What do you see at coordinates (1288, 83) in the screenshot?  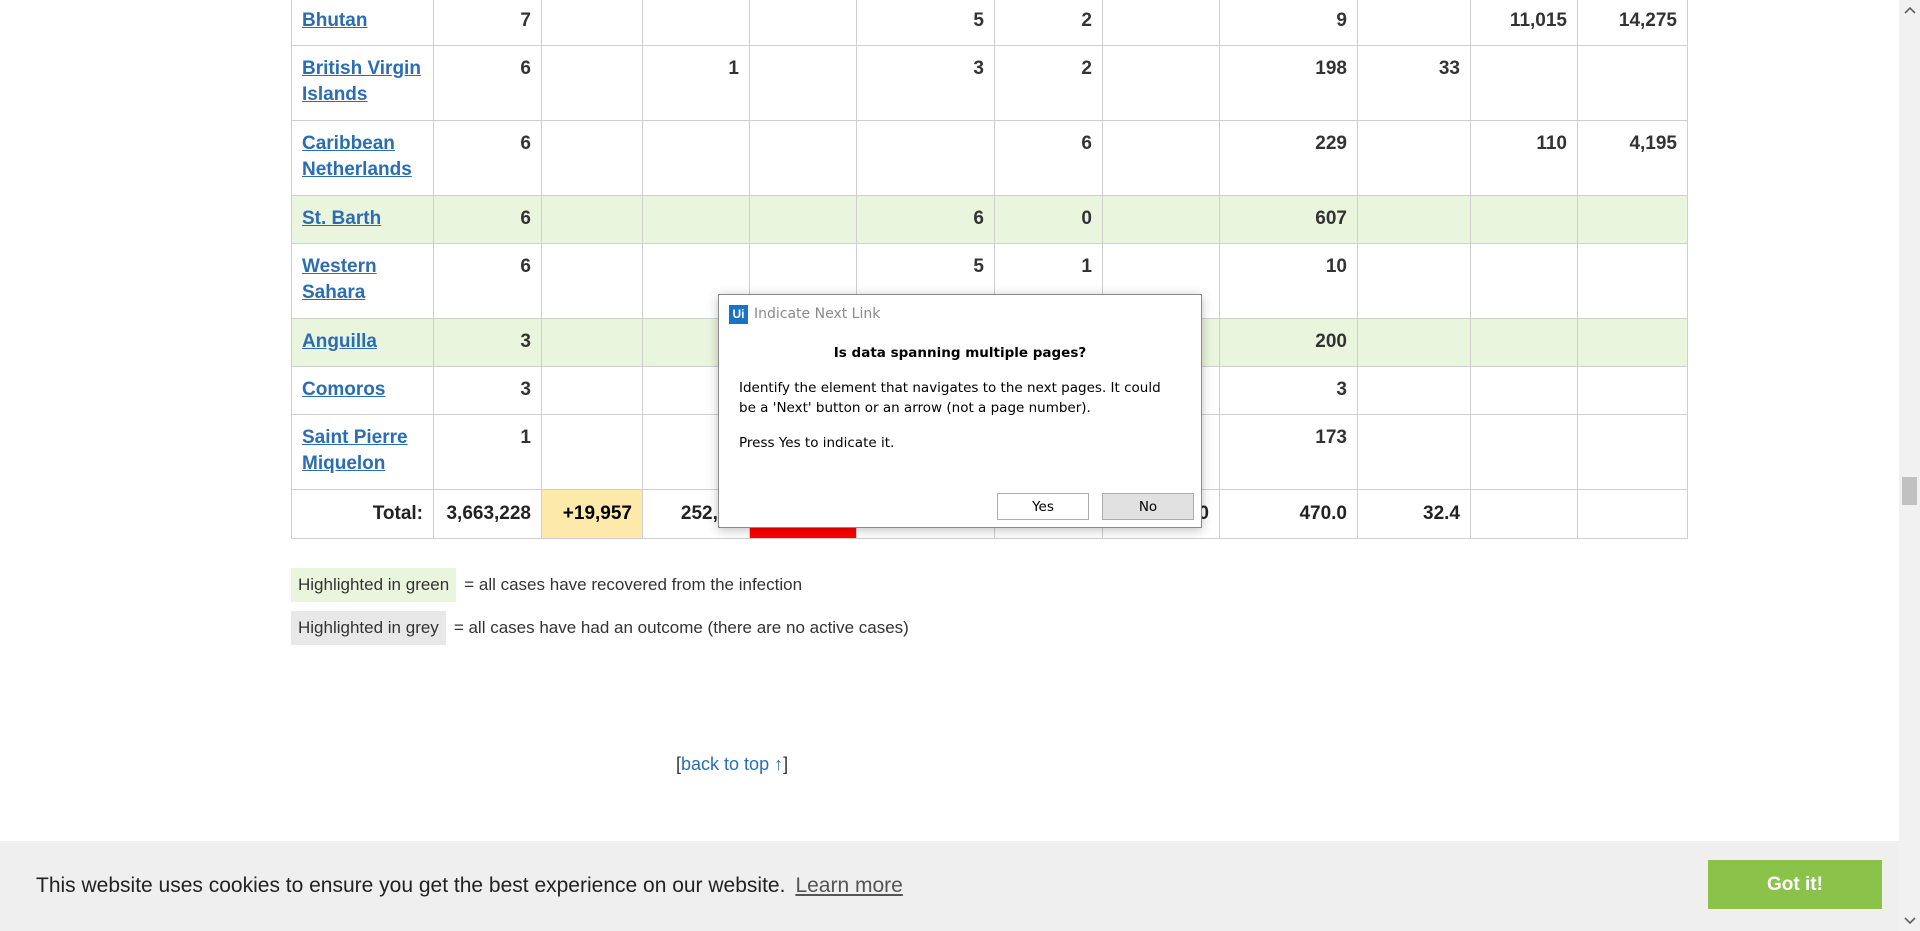 I see `table-cell: 198` at bounding box center [1288, 83].